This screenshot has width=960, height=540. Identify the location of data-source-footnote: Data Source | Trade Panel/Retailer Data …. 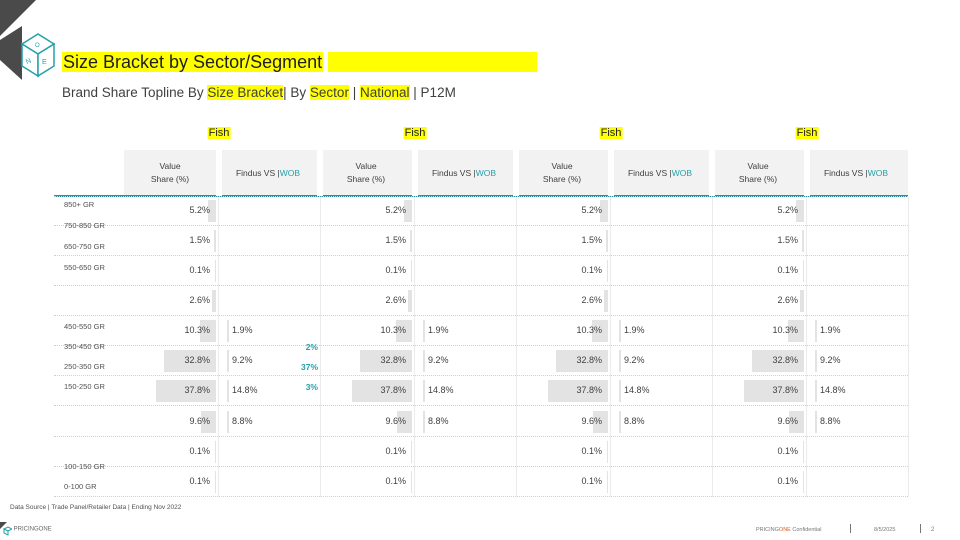
(96, 507).